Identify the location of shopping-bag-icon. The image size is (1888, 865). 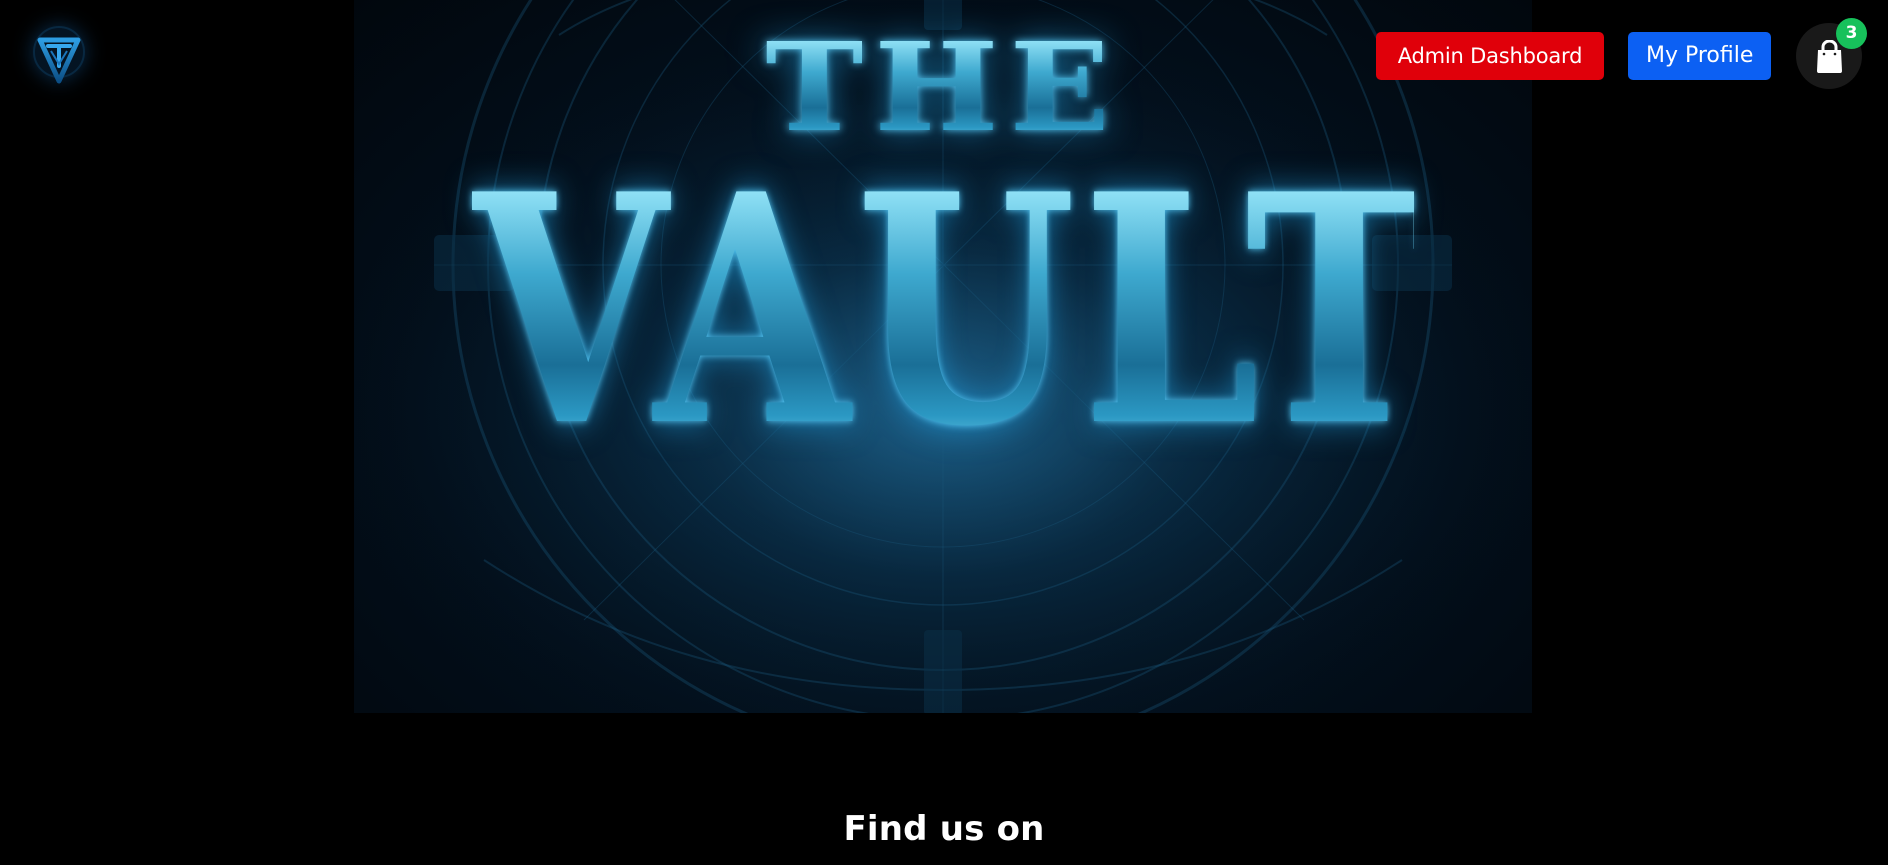
(1829, 56).